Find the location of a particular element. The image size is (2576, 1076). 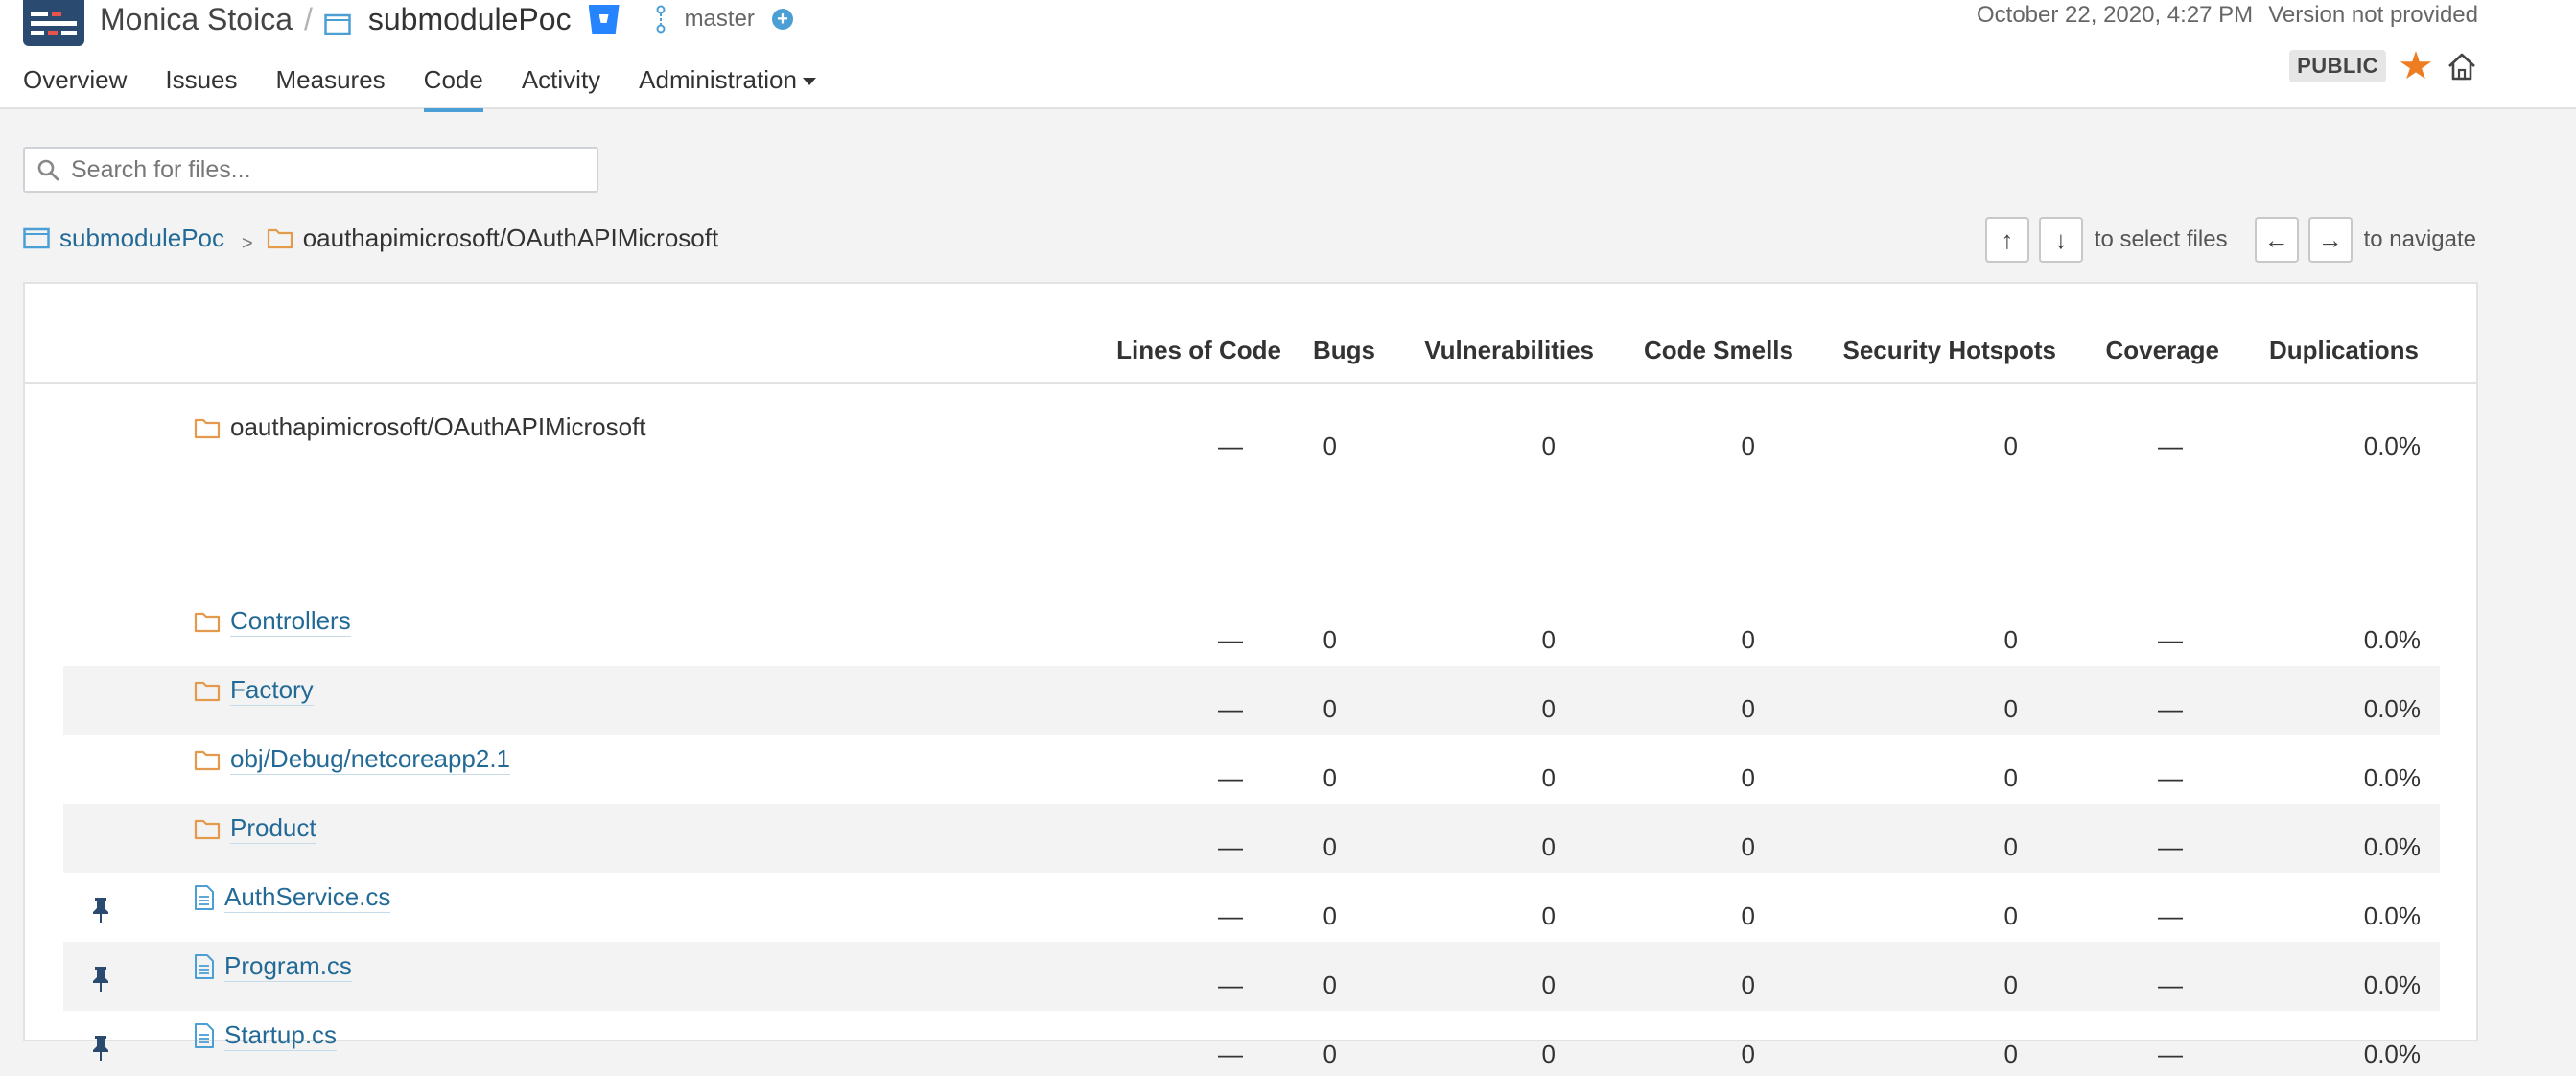

column-header-vulnerabilities: Vulnerabilities is located at coordinates (1509, 350).